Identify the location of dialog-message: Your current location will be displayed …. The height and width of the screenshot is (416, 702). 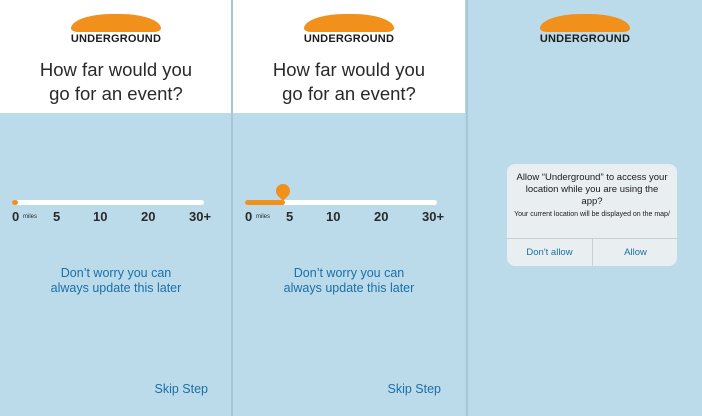
(592, 214).